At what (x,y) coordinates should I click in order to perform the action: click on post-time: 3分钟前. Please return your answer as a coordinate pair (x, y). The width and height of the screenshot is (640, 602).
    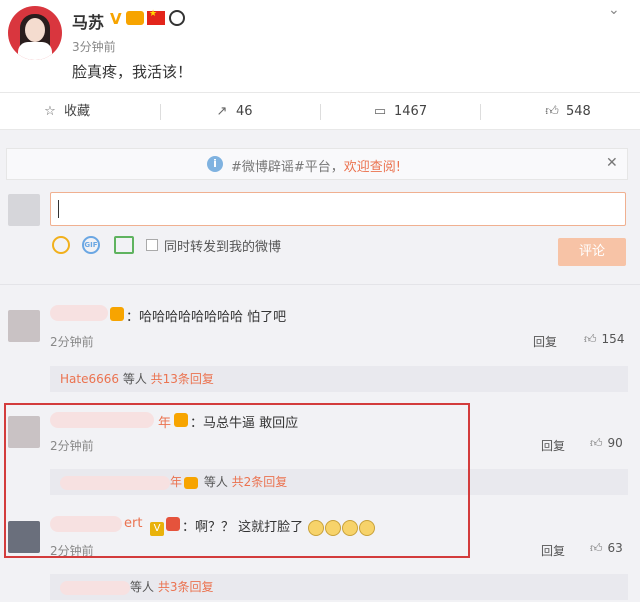
    Looking at the image, I should click on (94, 46).